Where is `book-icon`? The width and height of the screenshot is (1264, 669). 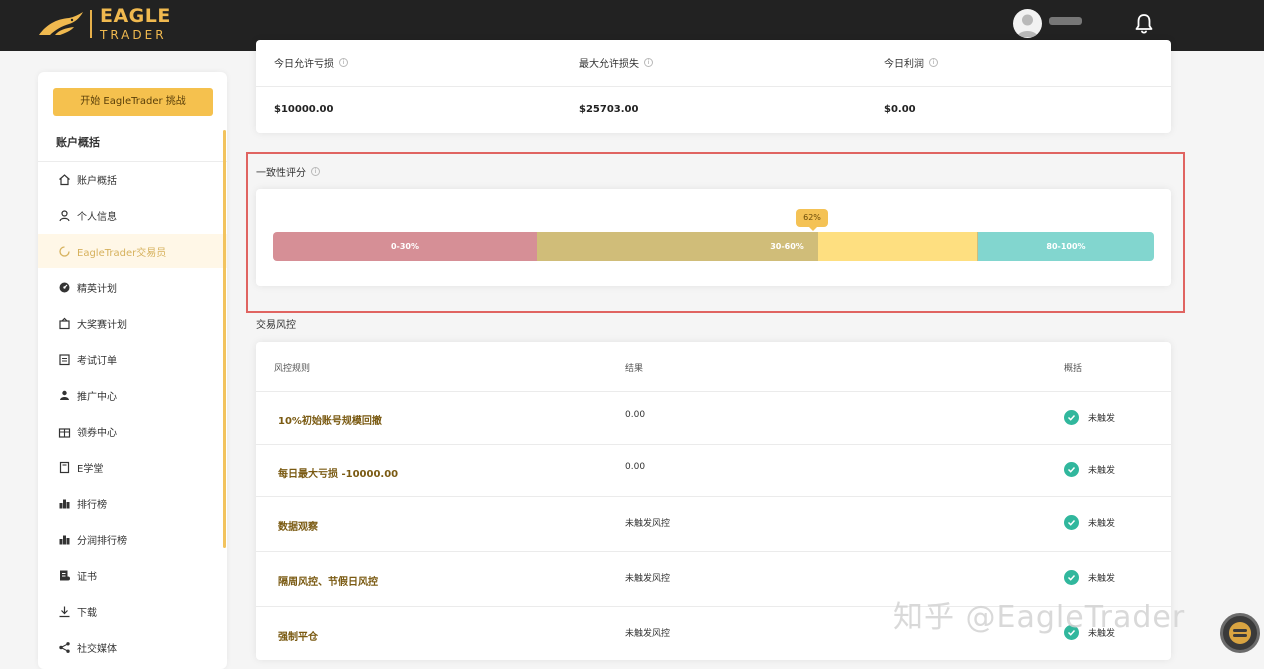 book-icon is located at coordinates (64, 467).